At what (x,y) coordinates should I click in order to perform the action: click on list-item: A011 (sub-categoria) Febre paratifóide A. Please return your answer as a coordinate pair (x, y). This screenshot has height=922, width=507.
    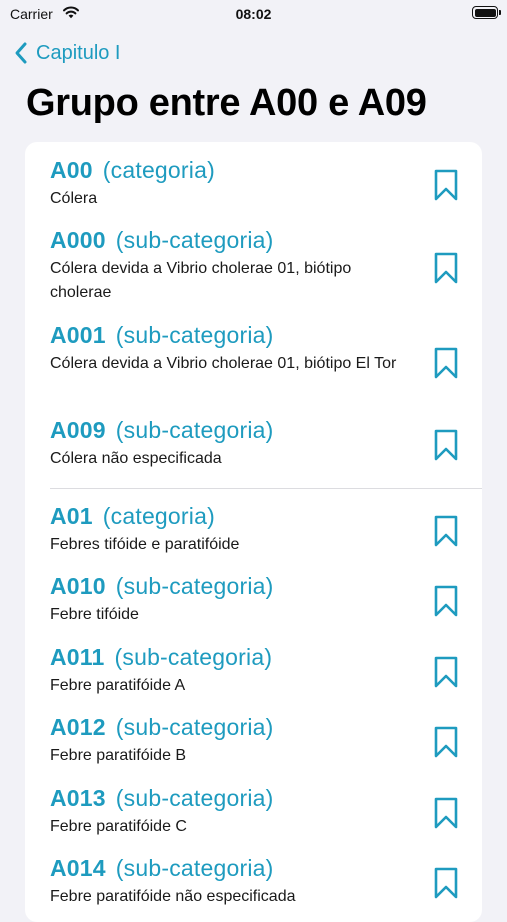
    Looking at the image, I should click on (253, 679).